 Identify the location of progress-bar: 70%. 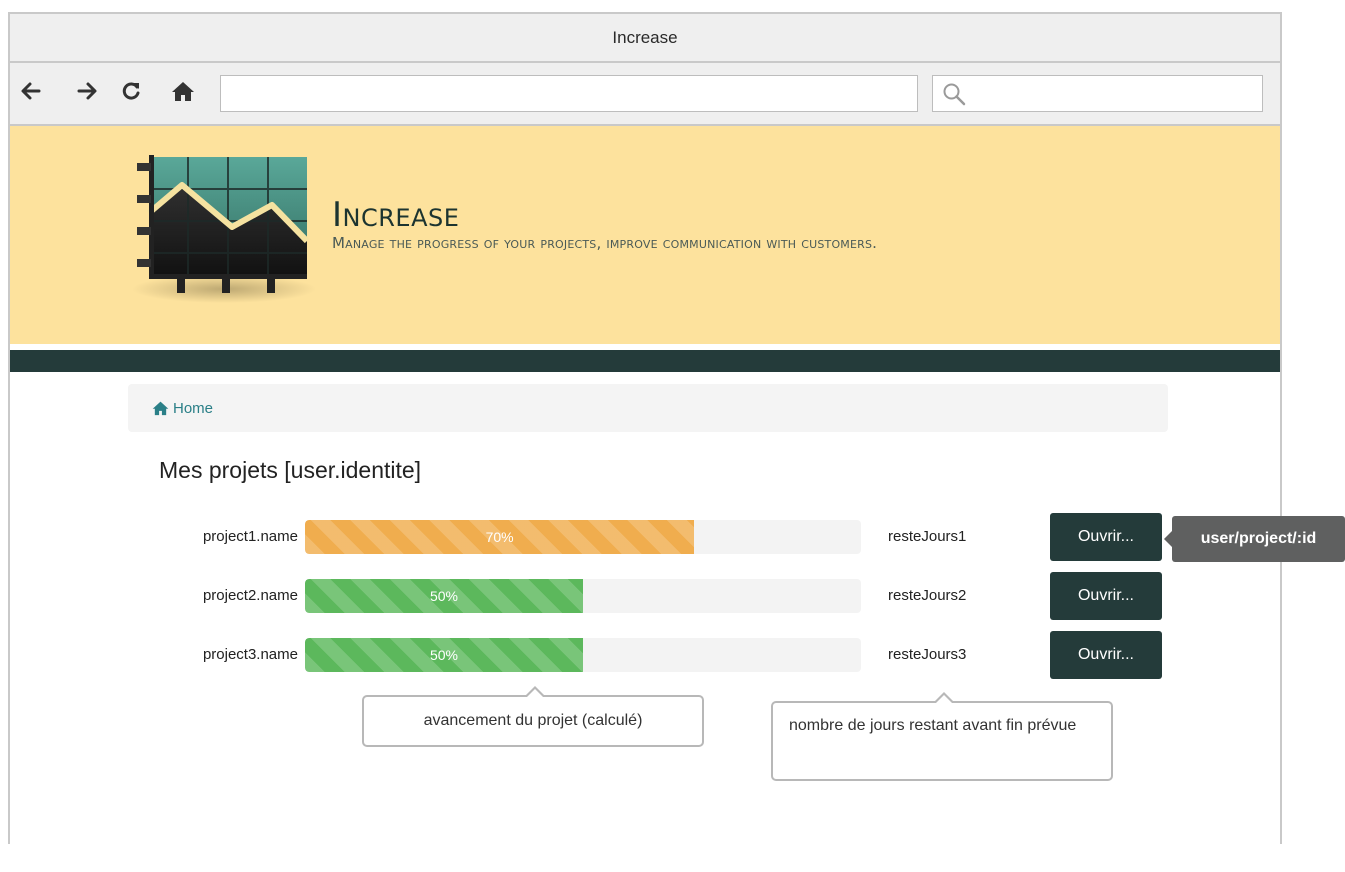
(583, 537).